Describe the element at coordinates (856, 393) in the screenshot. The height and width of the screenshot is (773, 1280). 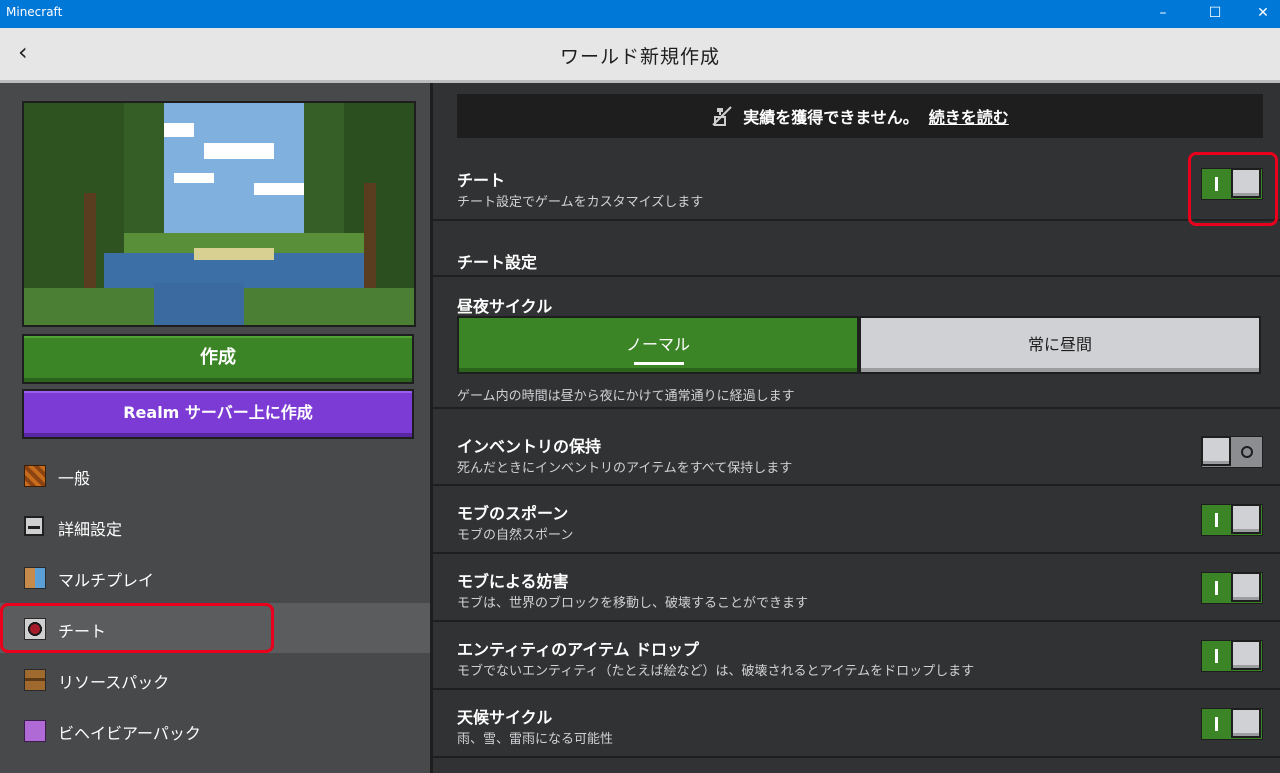
I see `daylight-description-row: ゲーム内の時間は昼から夜にかけて通常通りに経過します` at that location.